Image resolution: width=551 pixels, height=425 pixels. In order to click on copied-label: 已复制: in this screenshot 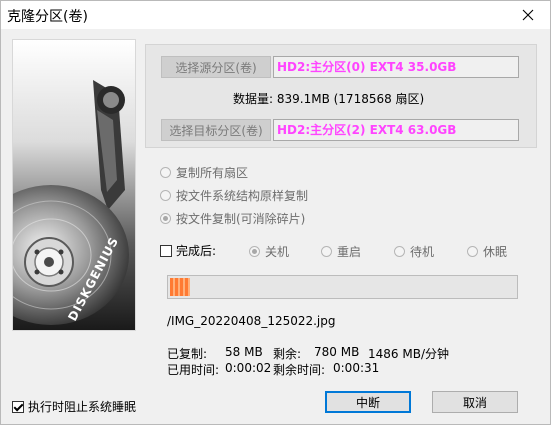, I will do `click(187, 354)`.